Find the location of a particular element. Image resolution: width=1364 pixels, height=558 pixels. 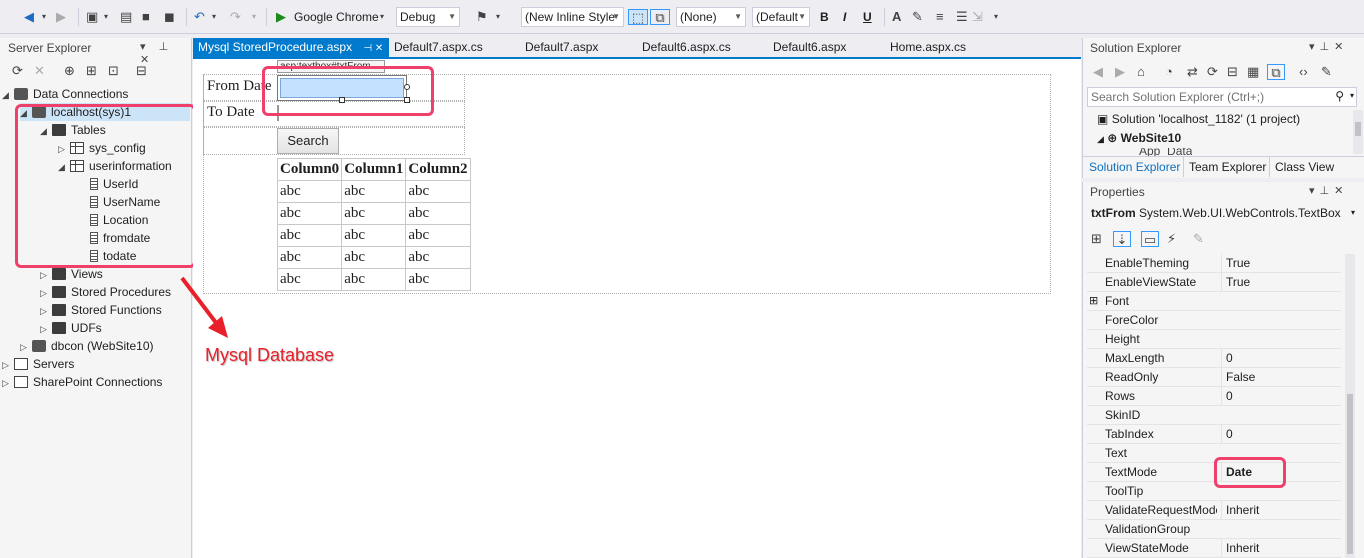

categorized-icon: ⊞ is located at coordinates (1096, 239).